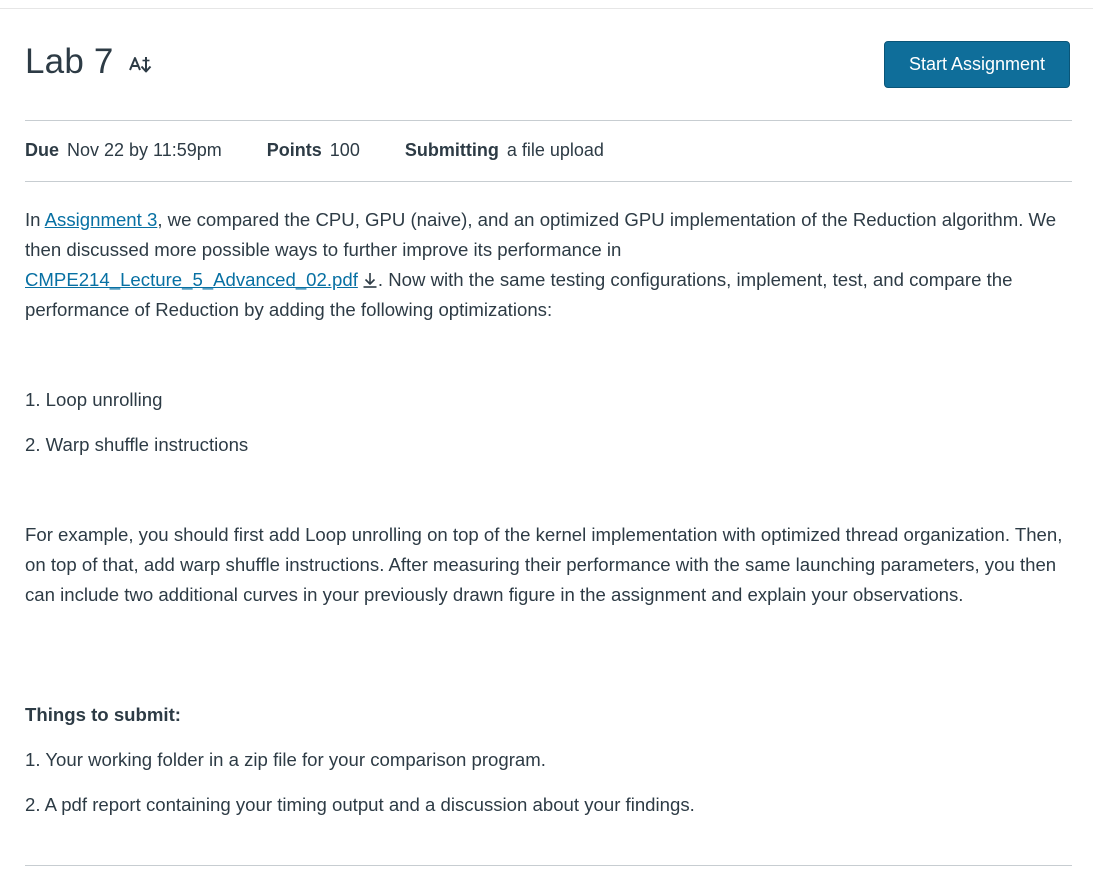 Image resolution: width=1093 pixels, height=872 pixels. What do you see at coordinates (370, 278) in the screenshot?
I see `download-icon` at bounding box center [370, 278].